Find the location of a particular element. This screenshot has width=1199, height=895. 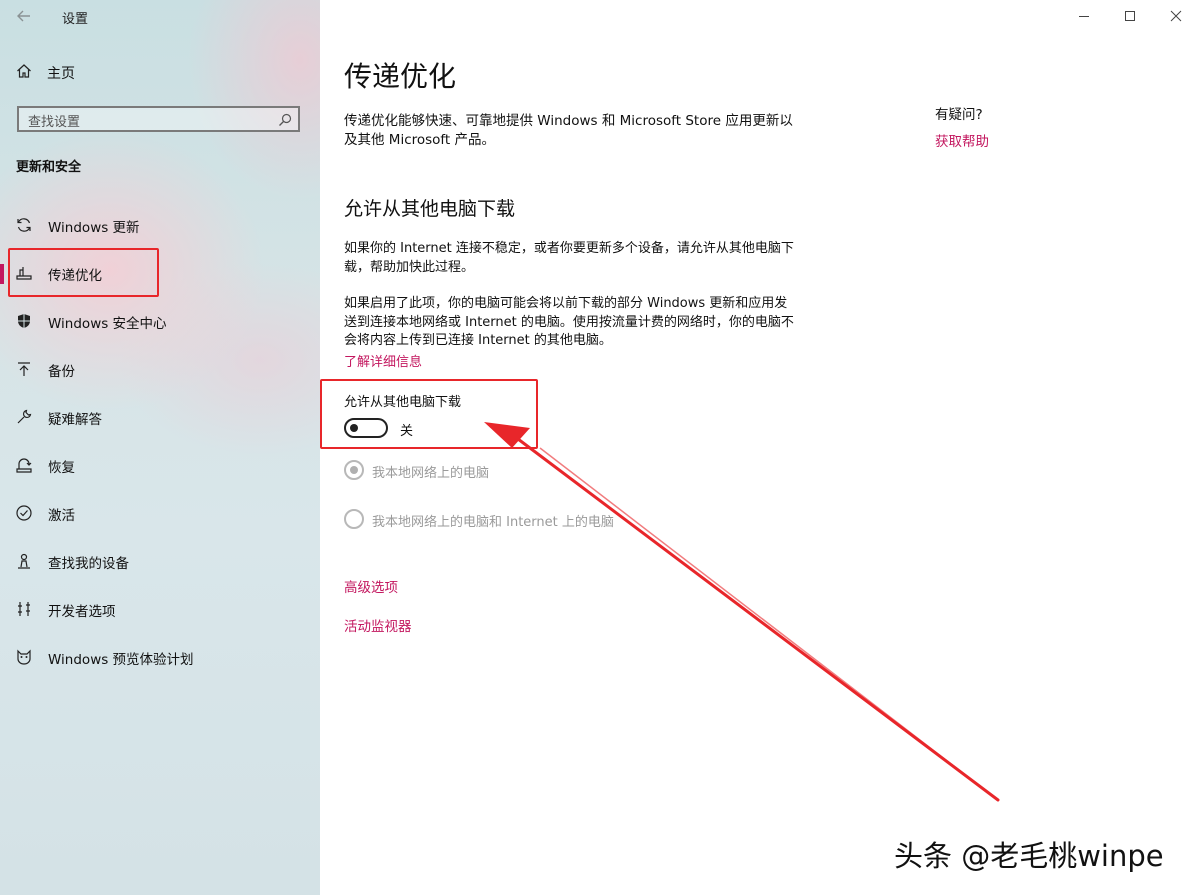

sidebar-item-windows-insider: Windows 预览体验计划 is located at coordinates (160, 657).